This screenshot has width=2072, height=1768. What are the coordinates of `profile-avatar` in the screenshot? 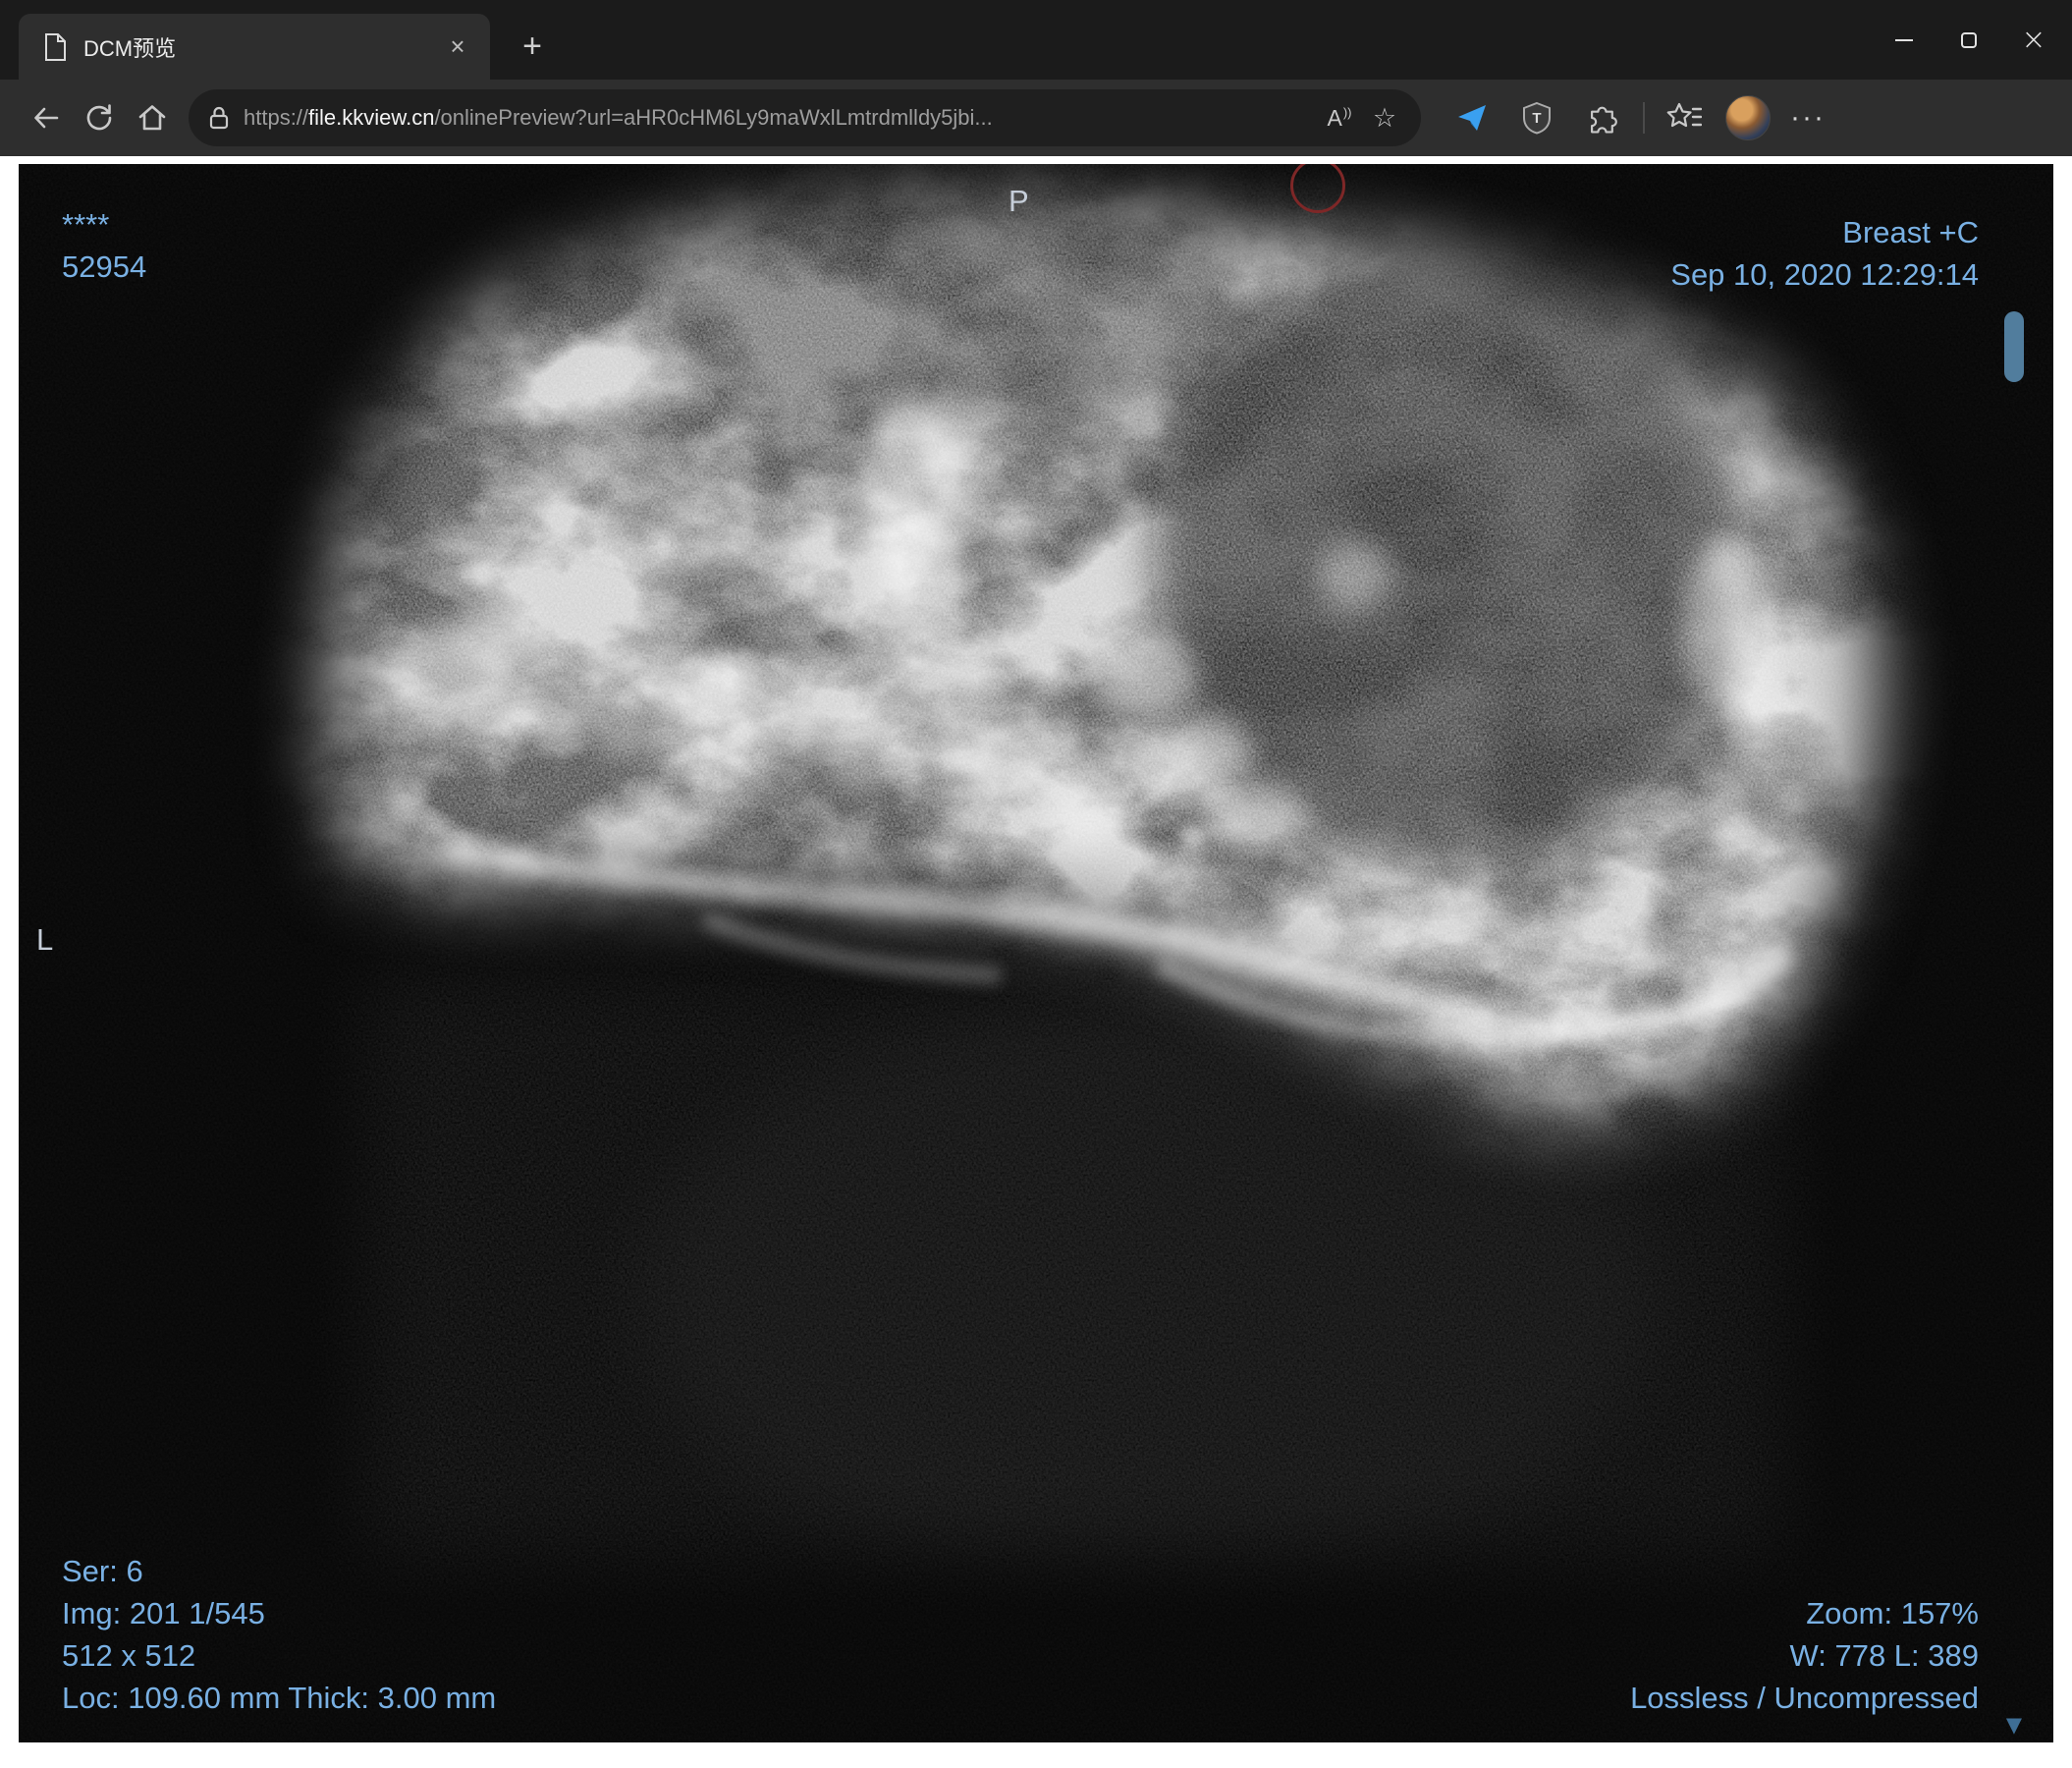 It's located at (1748, 117).